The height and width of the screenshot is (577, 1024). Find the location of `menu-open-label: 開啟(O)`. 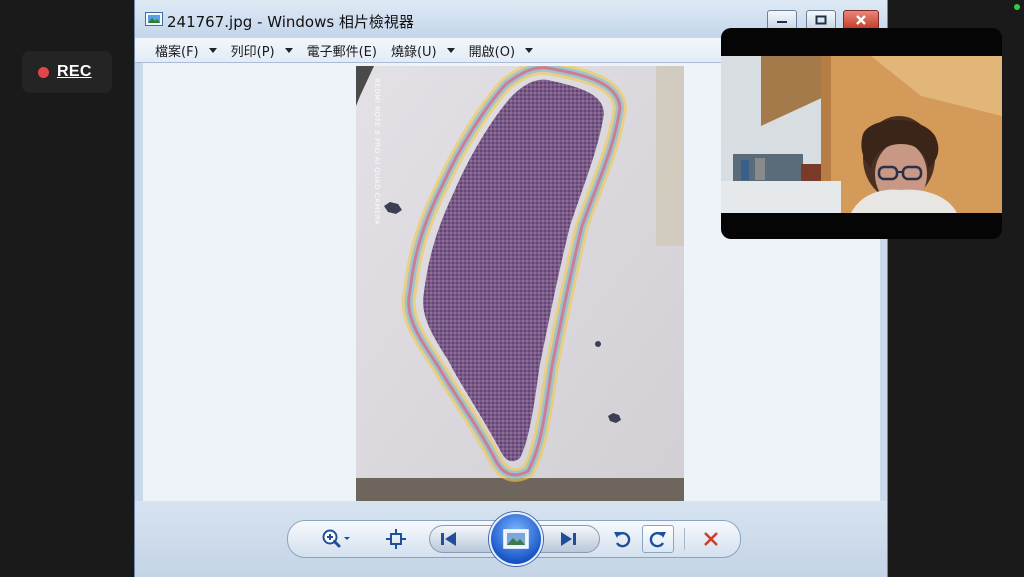

menu-open-label: 開啟(O) is located at coordinates (492, 52).